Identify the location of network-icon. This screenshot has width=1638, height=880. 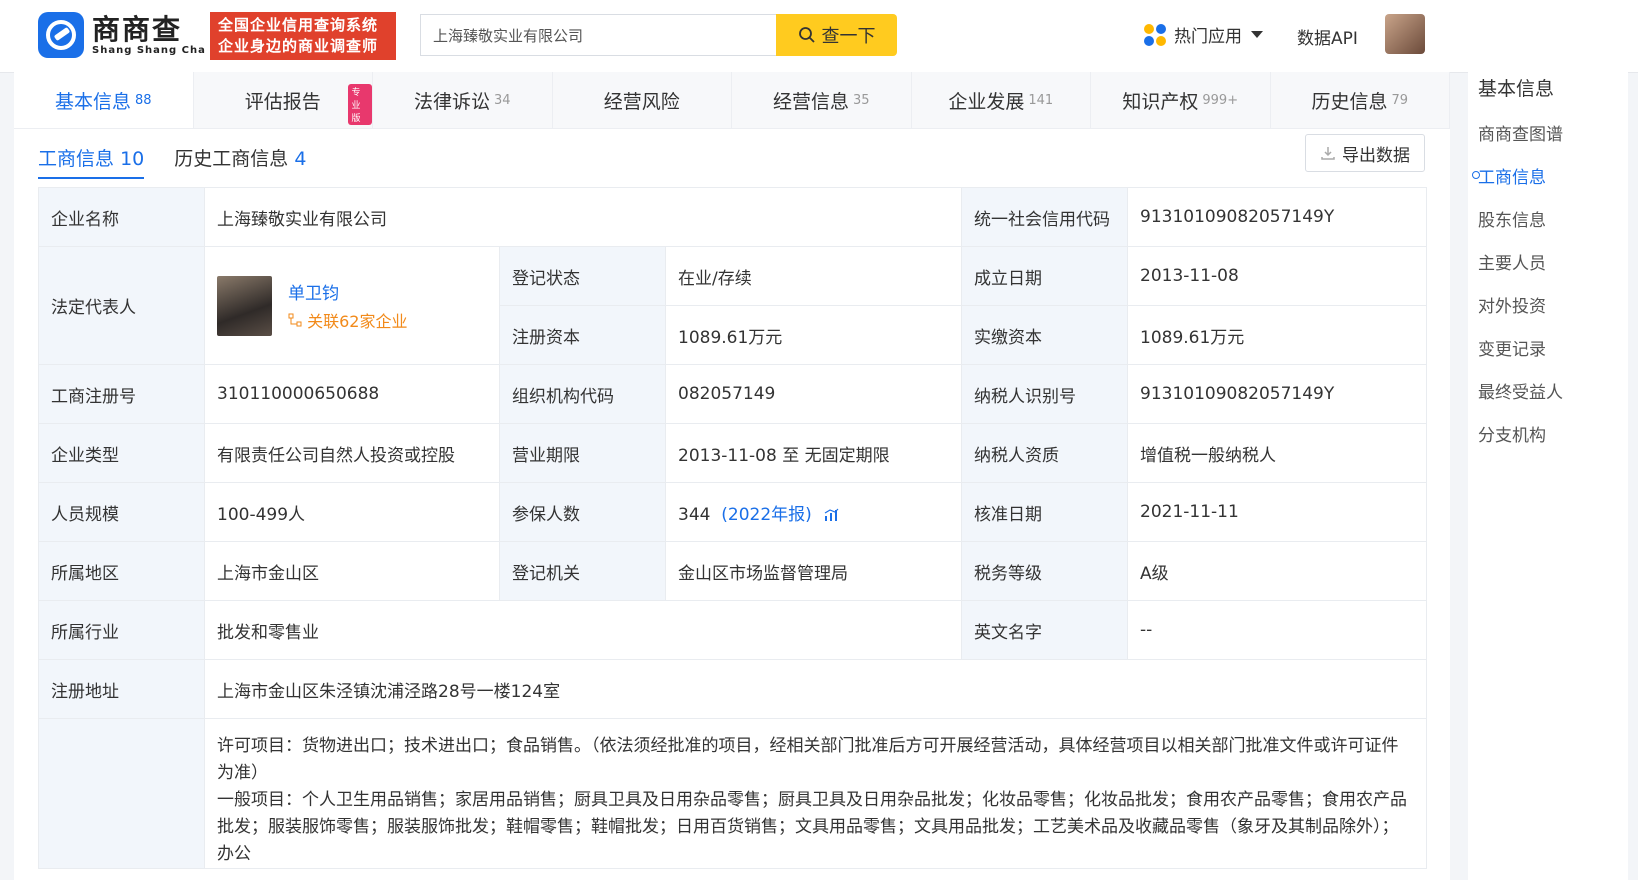
(295, 320).